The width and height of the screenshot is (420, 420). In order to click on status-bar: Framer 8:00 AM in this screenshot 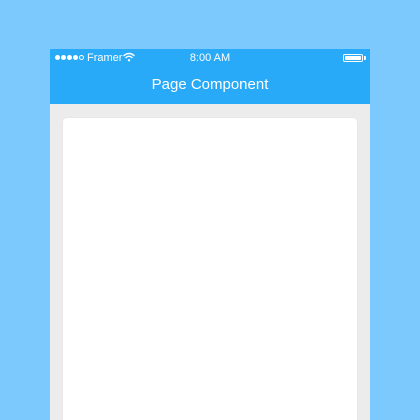, I will do `click(210, 58)`.